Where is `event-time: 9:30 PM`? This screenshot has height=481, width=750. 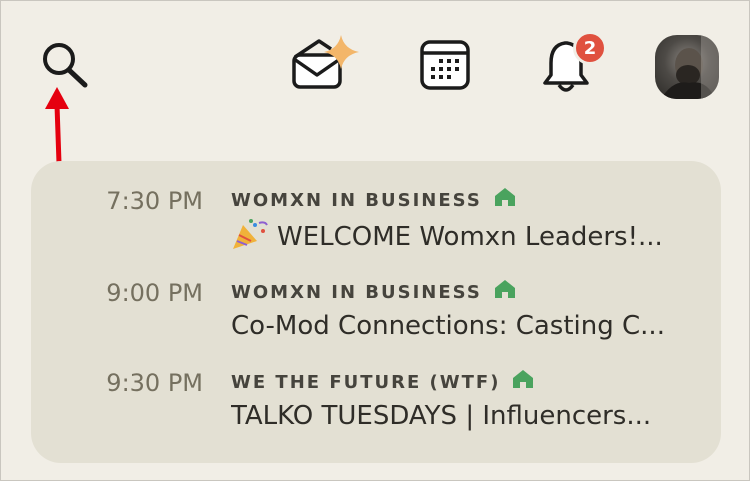
event-time: 9:30 PM is located at coordinates (154, 383).